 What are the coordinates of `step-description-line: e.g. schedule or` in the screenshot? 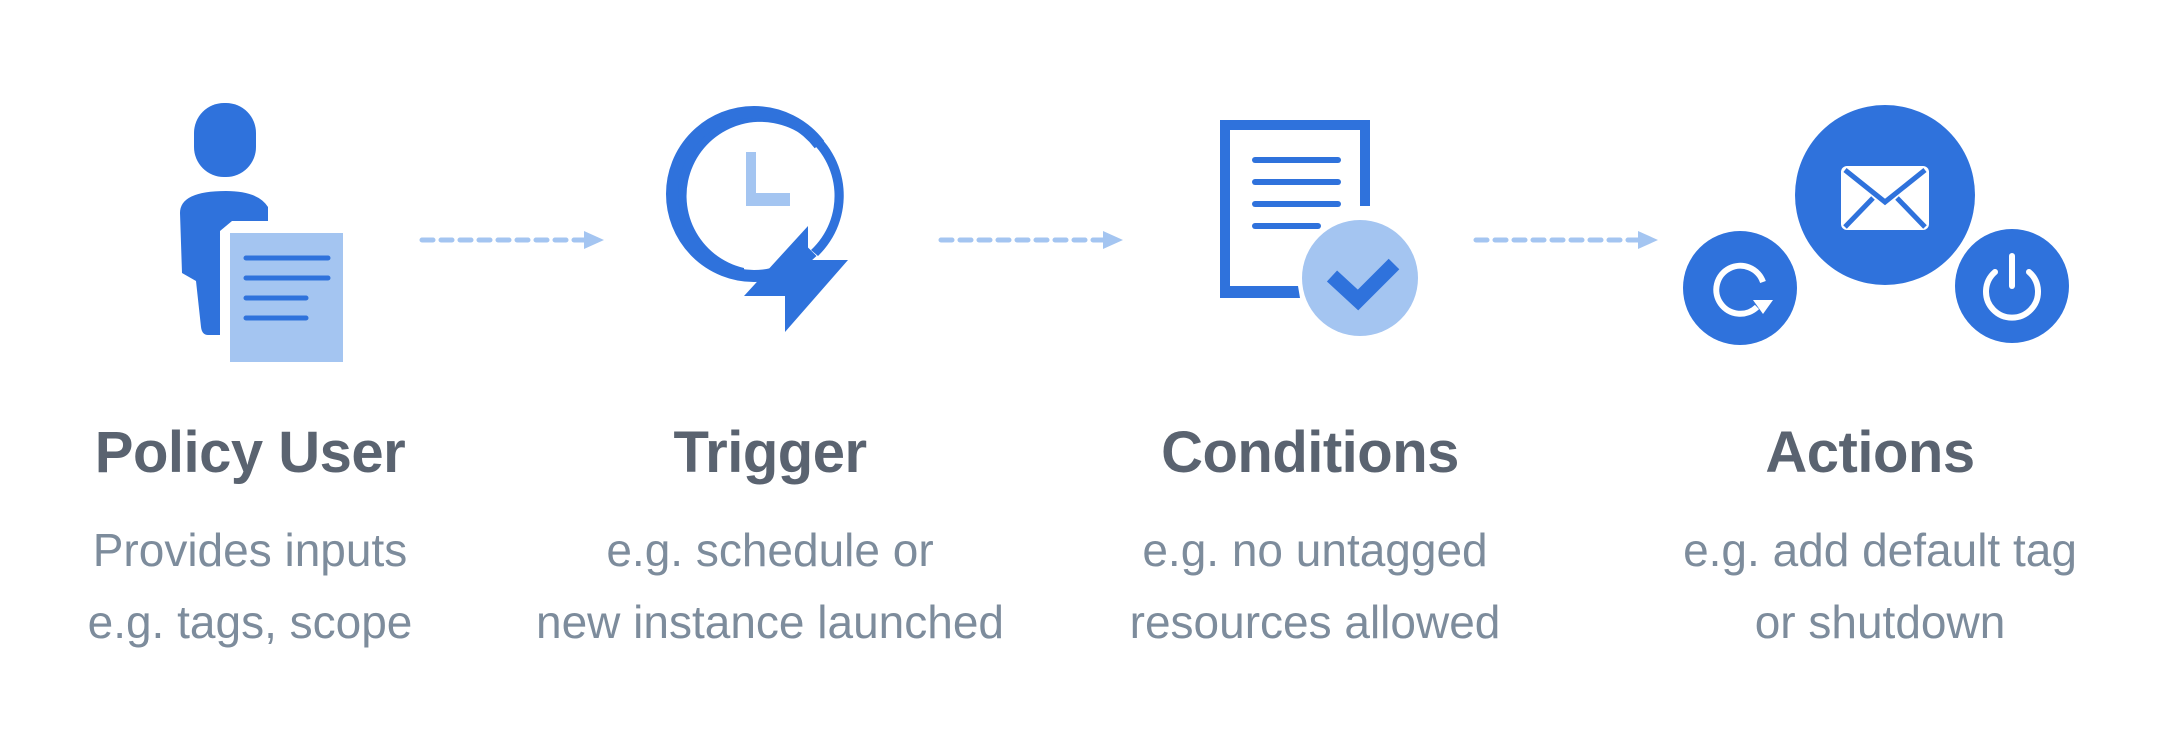 It's located at (770, 550).